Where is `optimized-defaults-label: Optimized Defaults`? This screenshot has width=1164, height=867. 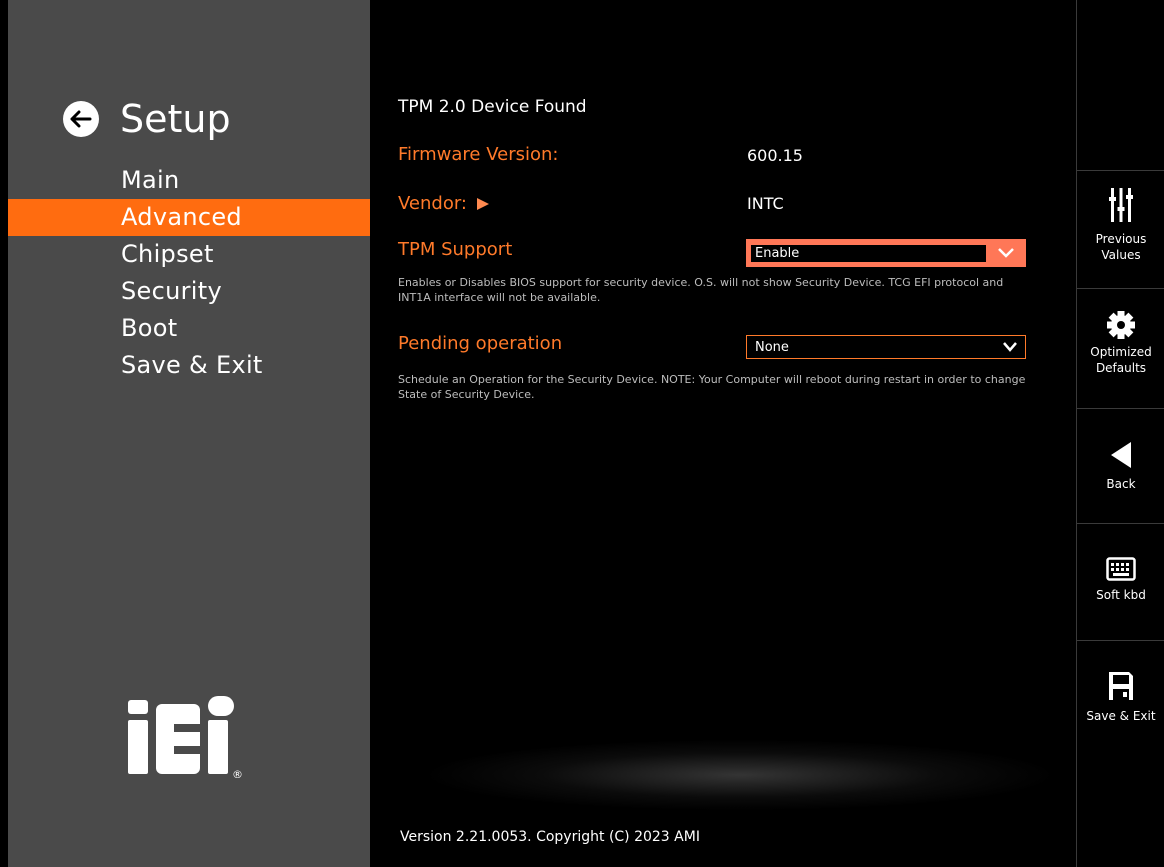 optimized-defaults-label: Optimized Defaults is located at coordinates (1121, 360).